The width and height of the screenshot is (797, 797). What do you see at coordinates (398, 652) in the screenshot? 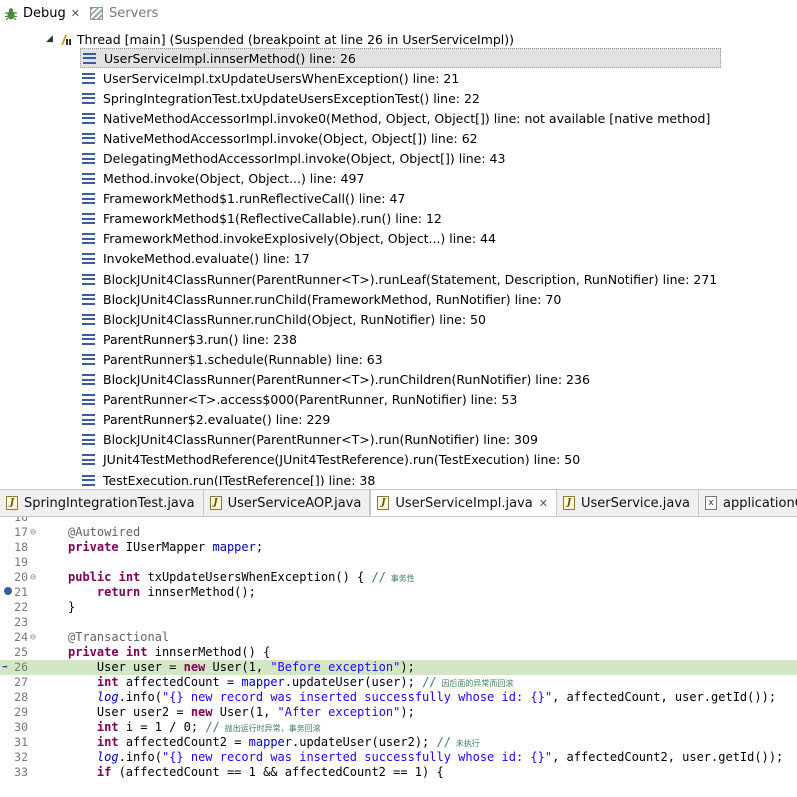
I see `code-line: 25 private int innserMethod() {` at bounding box center [398, 652].